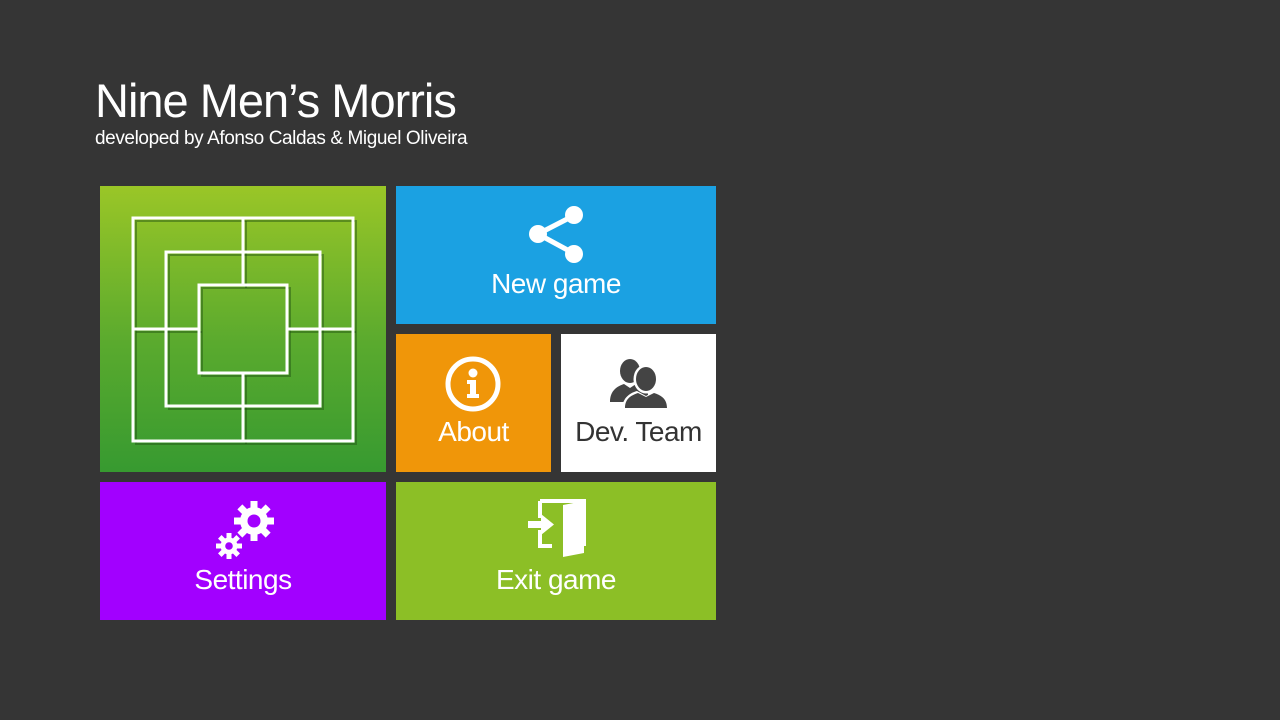 This screenshot has height=720, width=1280. I want to click on exit-door-icon, so click(557, 528).